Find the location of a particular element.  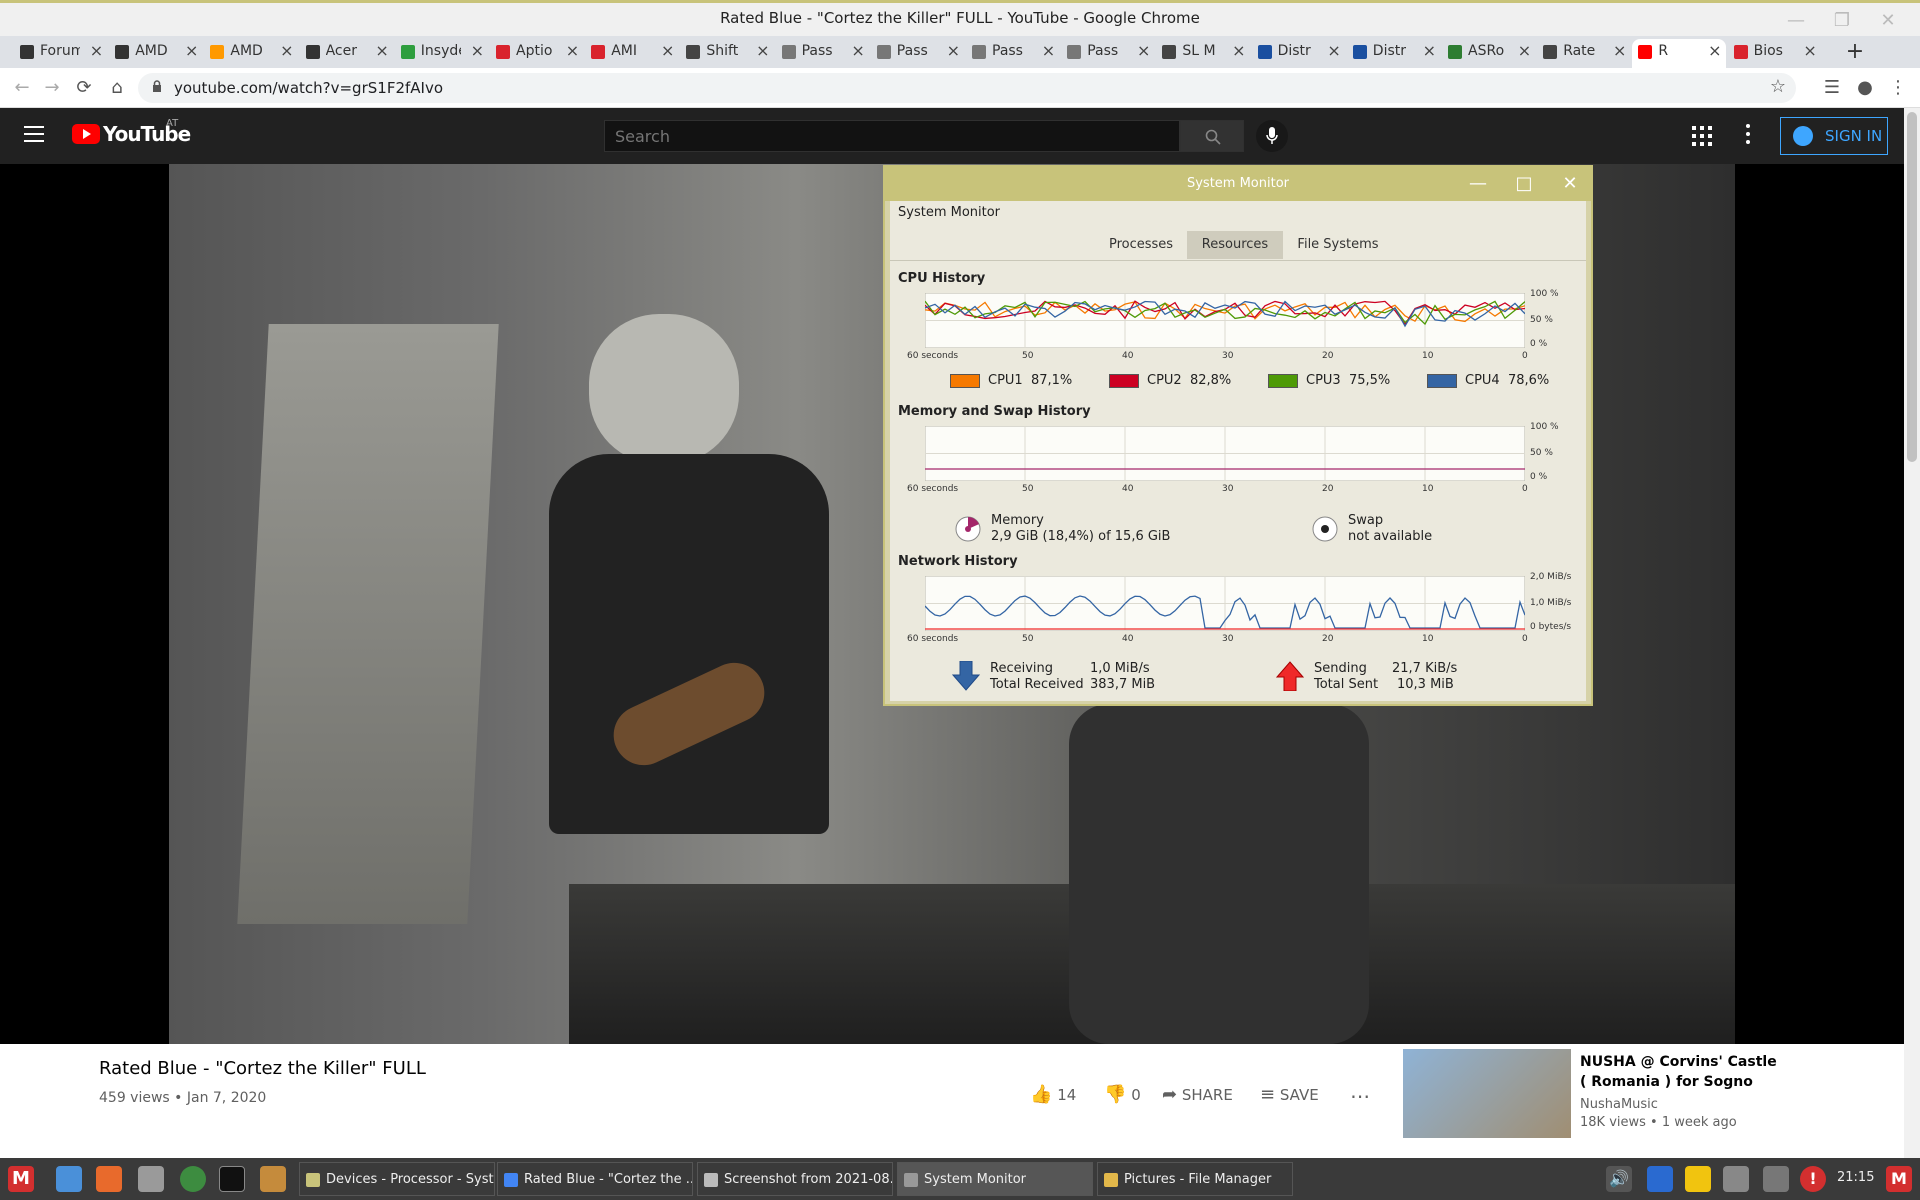

cpu2-legend: CPU2 82,8% is located at coordinates (1170, 380).